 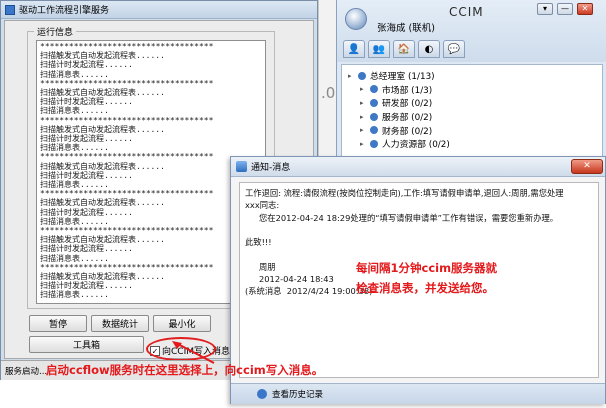 I want to click on user-status: 张海成 (联机), so click(x=406, y=27).